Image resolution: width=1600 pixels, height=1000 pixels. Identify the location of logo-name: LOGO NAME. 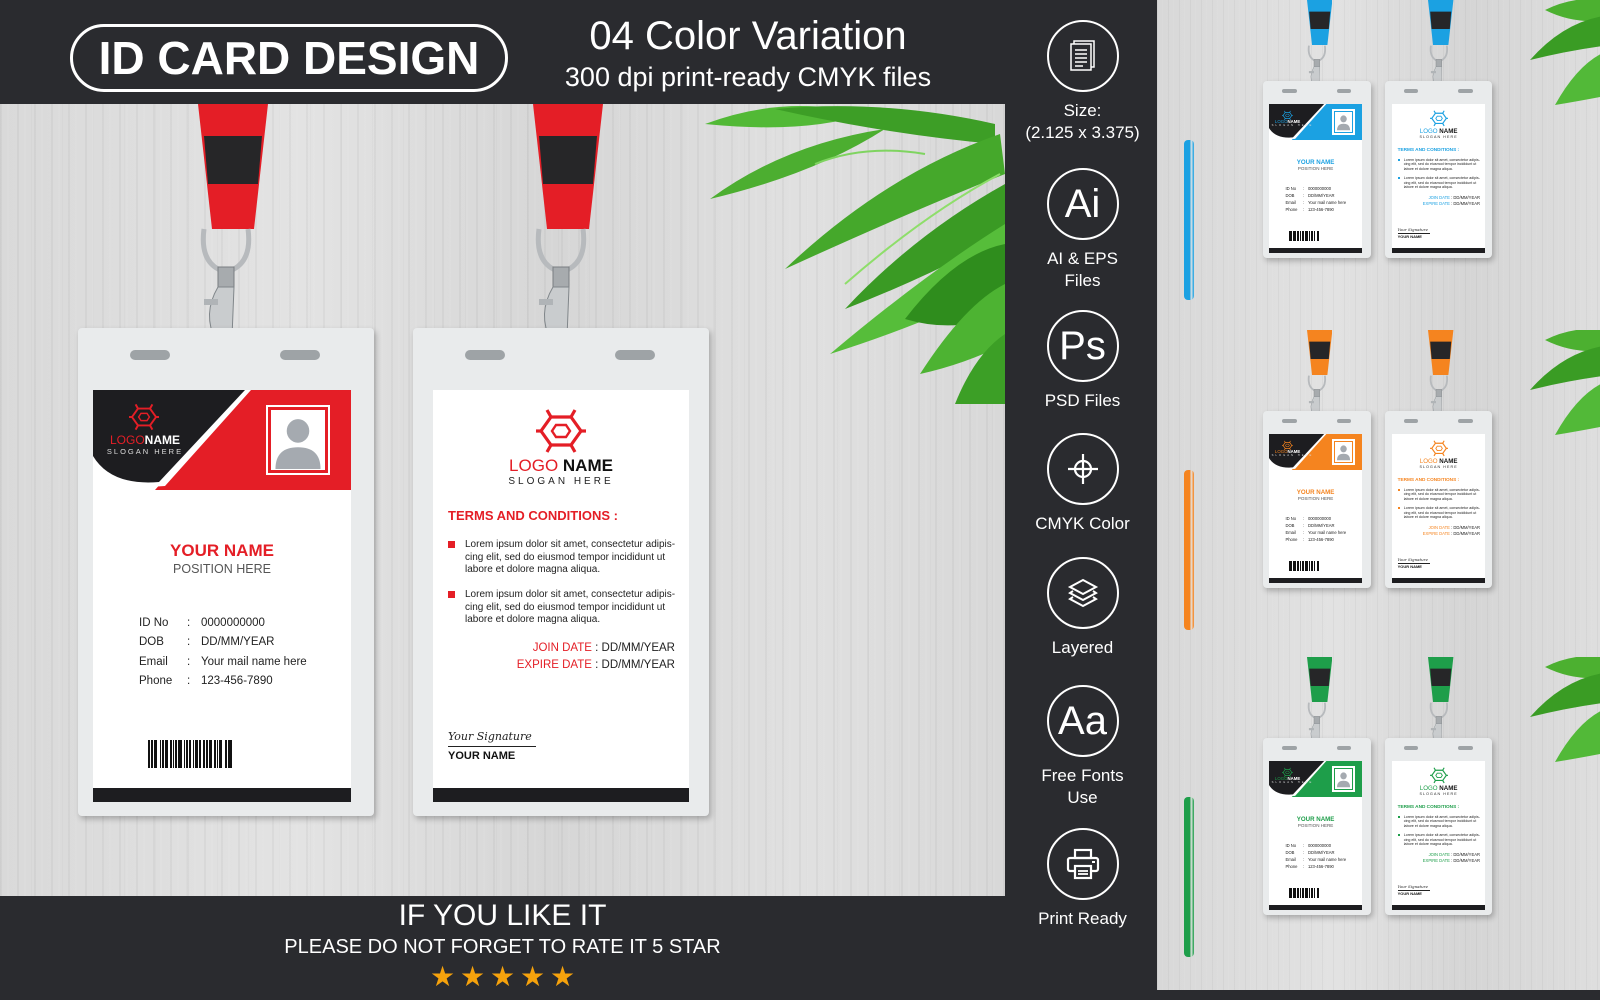
(1438, 461).